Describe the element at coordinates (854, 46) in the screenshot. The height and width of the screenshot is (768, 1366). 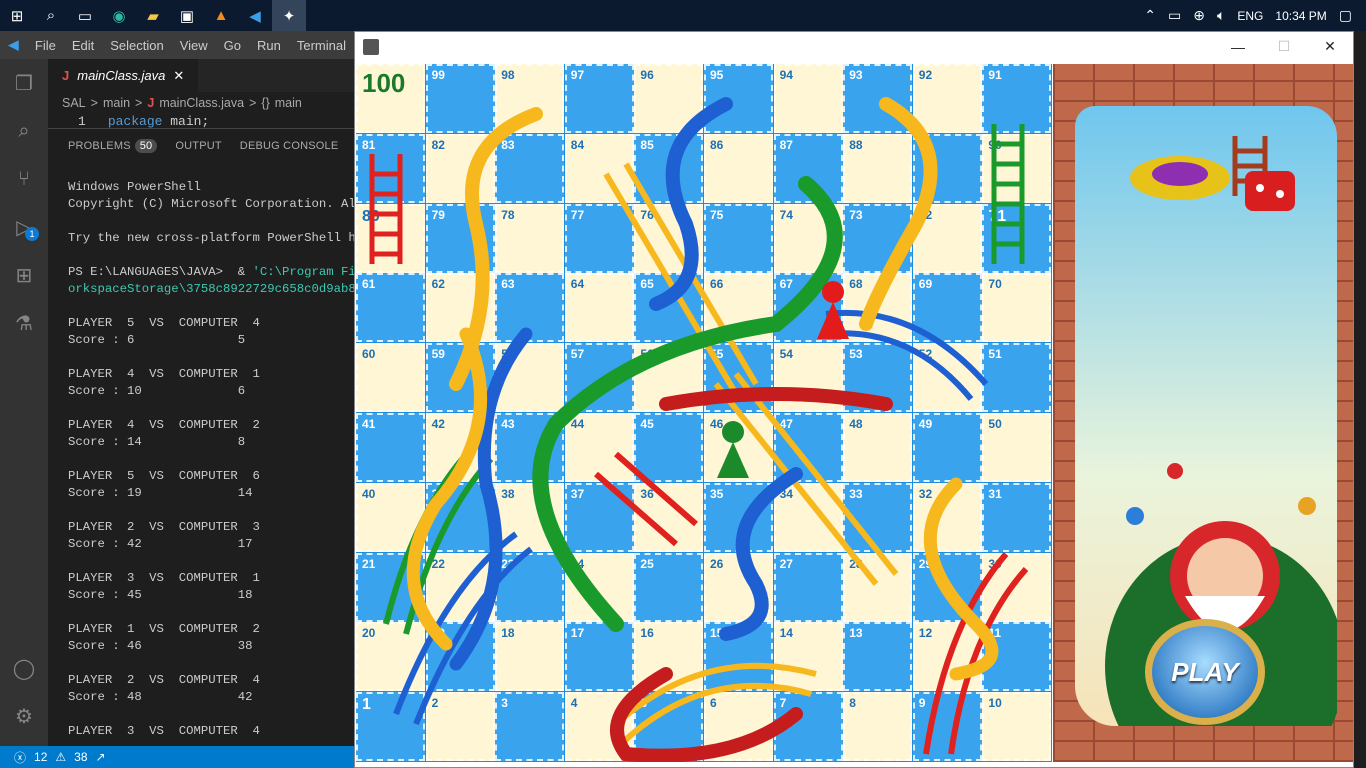
I see `title-bar: — ☐ ✕` at that location.